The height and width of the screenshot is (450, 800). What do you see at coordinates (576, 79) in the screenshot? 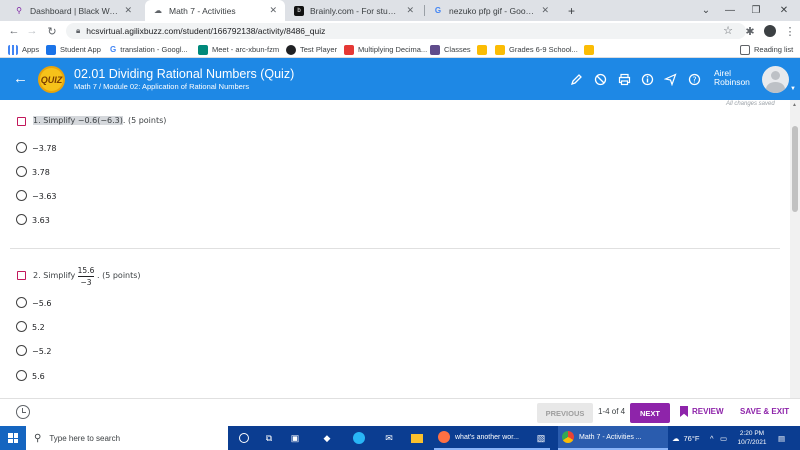
I see `pencil-icon` at bounding box center [576, 79].